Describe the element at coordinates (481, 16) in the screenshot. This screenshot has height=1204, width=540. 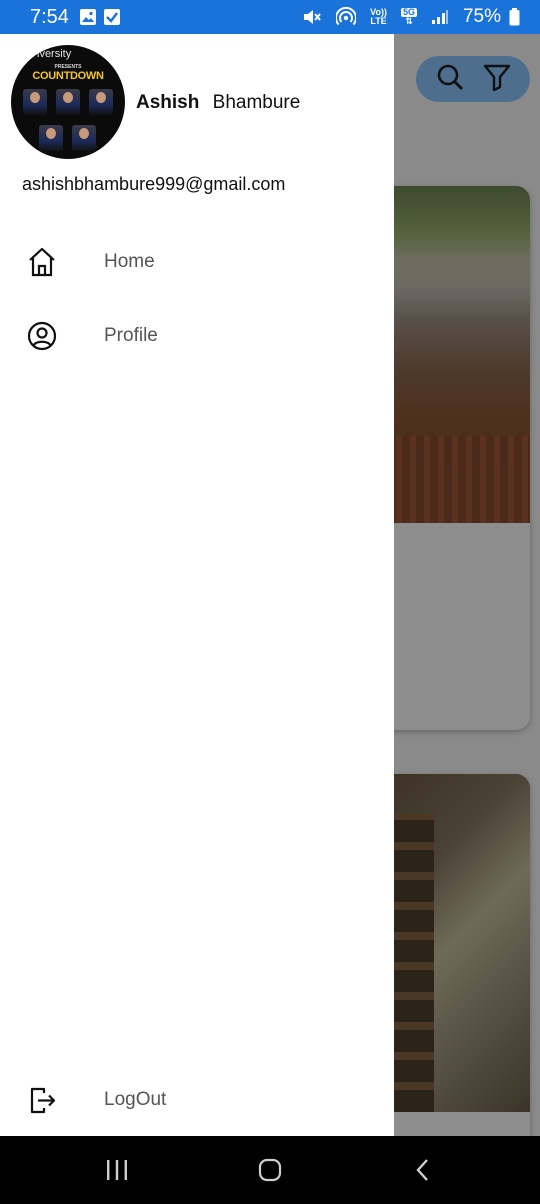
I see `battery-percent: 75%` at that location.